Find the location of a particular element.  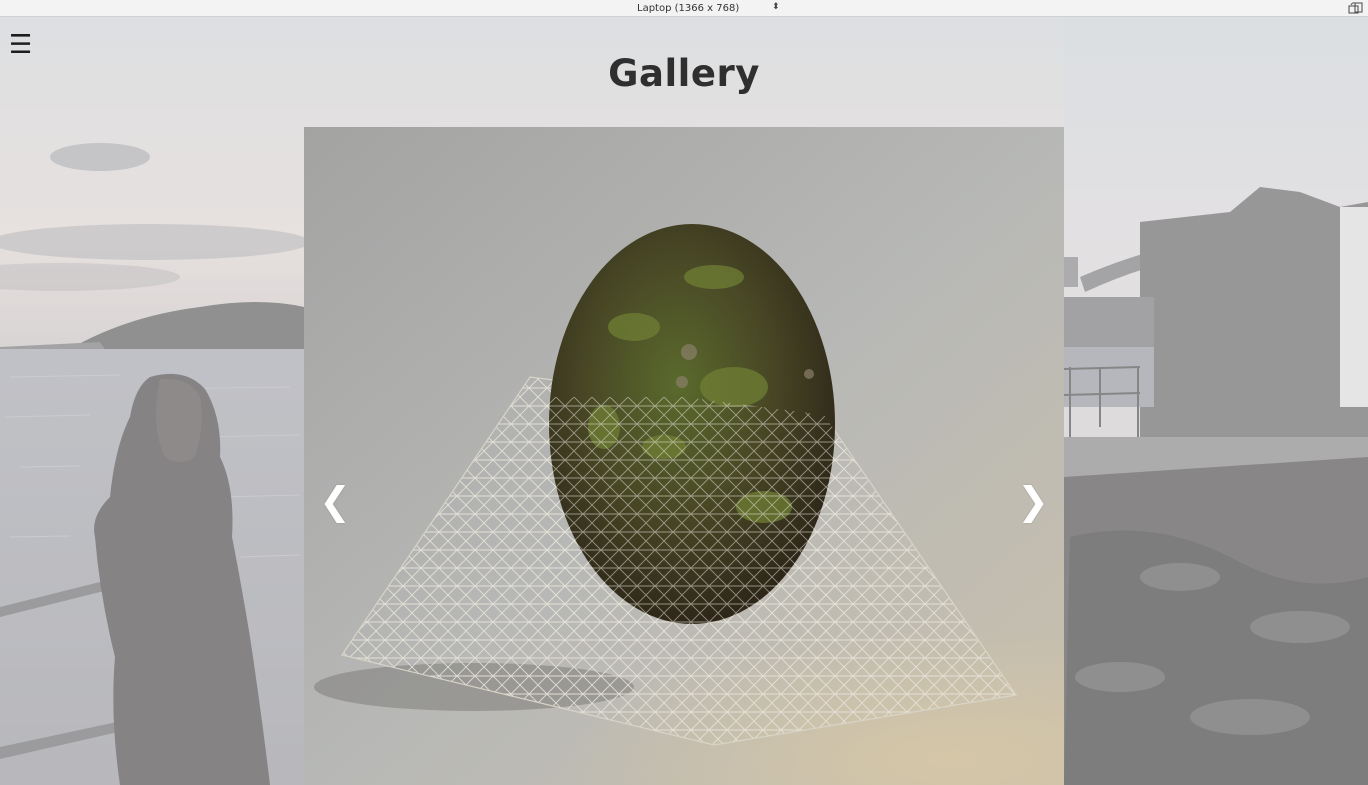

device-toolbar: Laptop (1366 x 768) ⬍ is located at coordinates (684, 8).